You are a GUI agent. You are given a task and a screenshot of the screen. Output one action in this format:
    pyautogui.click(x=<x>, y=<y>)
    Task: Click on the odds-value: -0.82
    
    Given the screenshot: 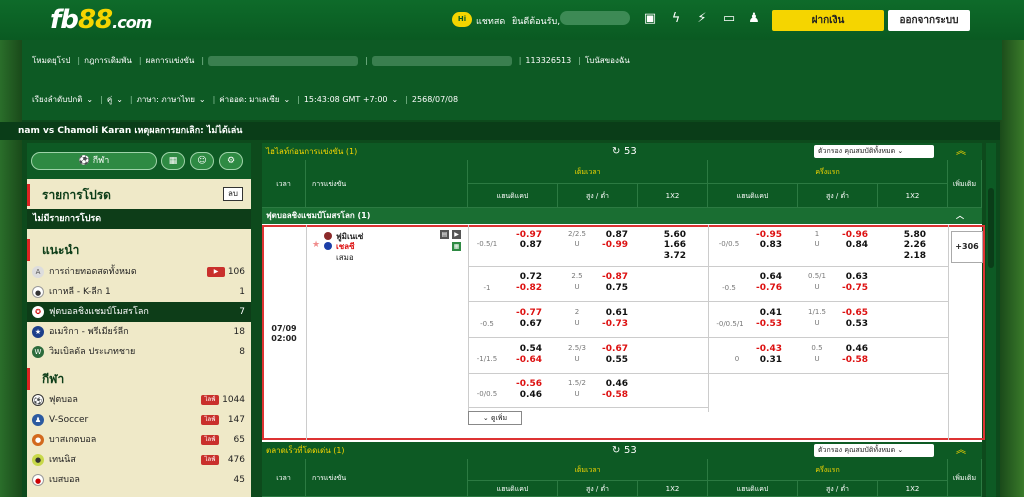 What is the action you would take?
    pyautogui.click(x=522, y=288)
    